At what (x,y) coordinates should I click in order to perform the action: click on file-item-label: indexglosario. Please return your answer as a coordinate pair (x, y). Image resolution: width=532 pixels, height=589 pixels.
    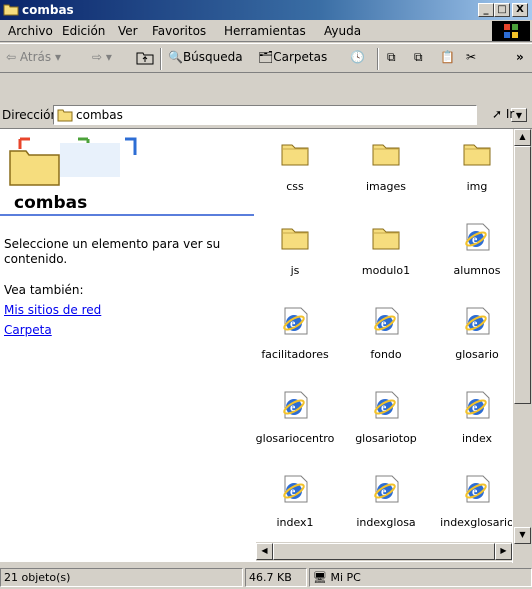
    Looking at the image, I should click on (476, 522).